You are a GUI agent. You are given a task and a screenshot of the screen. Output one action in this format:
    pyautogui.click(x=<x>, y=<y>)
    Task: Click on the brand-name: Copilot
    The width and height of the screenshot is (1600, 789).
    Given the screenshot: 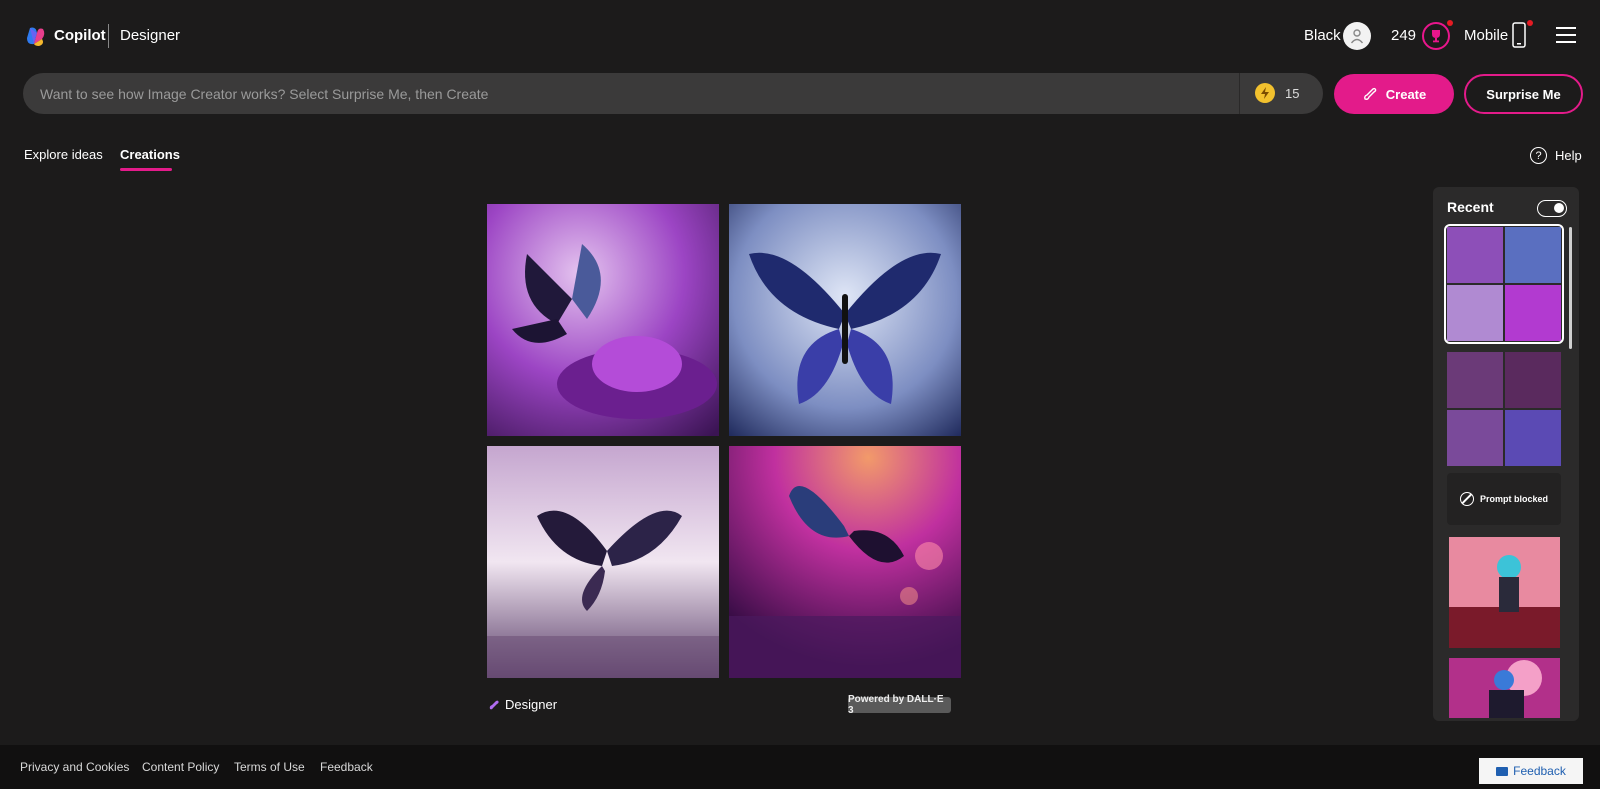 What is the action you would take?
    pyautogui.click(x=80, y=35)
    